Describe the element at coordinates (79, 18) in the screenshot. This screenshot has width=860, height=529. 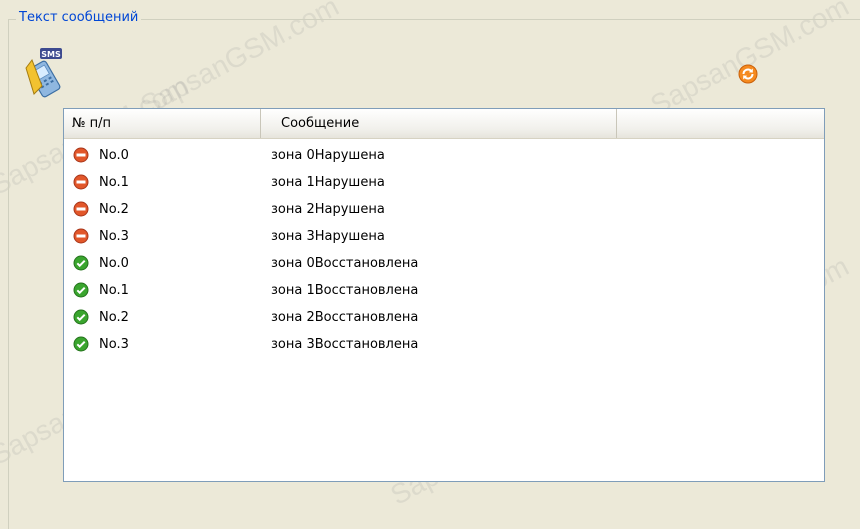
I see `group-title: Текст сообщений` at that location.